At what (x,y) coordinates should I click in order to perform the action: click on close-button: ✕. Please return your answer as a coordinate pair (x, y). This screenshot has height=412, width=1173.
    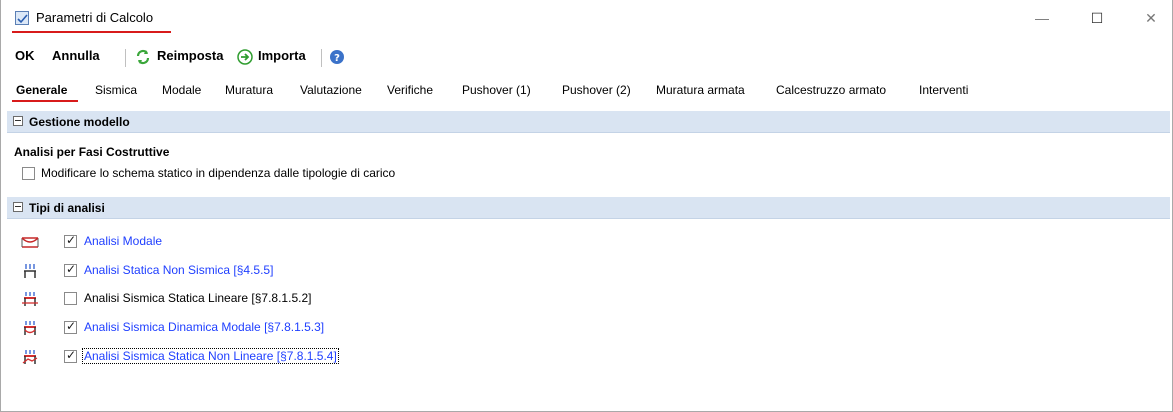
    Looking at the image, I should click on (1151, 18).